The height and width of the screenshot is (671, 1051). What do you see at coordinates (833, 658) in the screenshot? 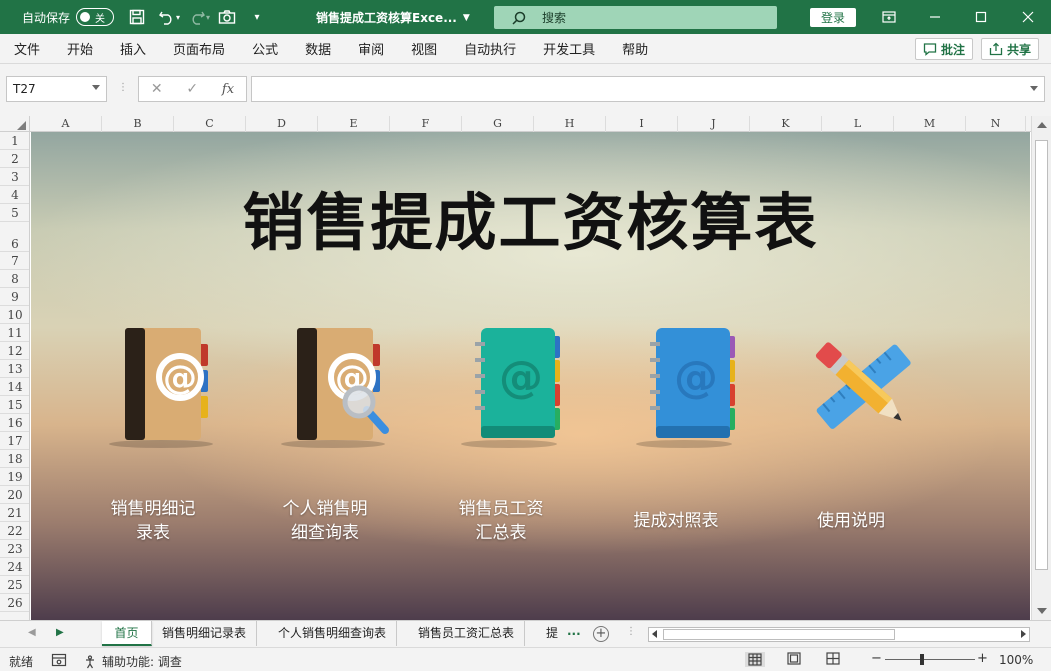
I see `page-break-view-icon` at bounding box center [833, 658].